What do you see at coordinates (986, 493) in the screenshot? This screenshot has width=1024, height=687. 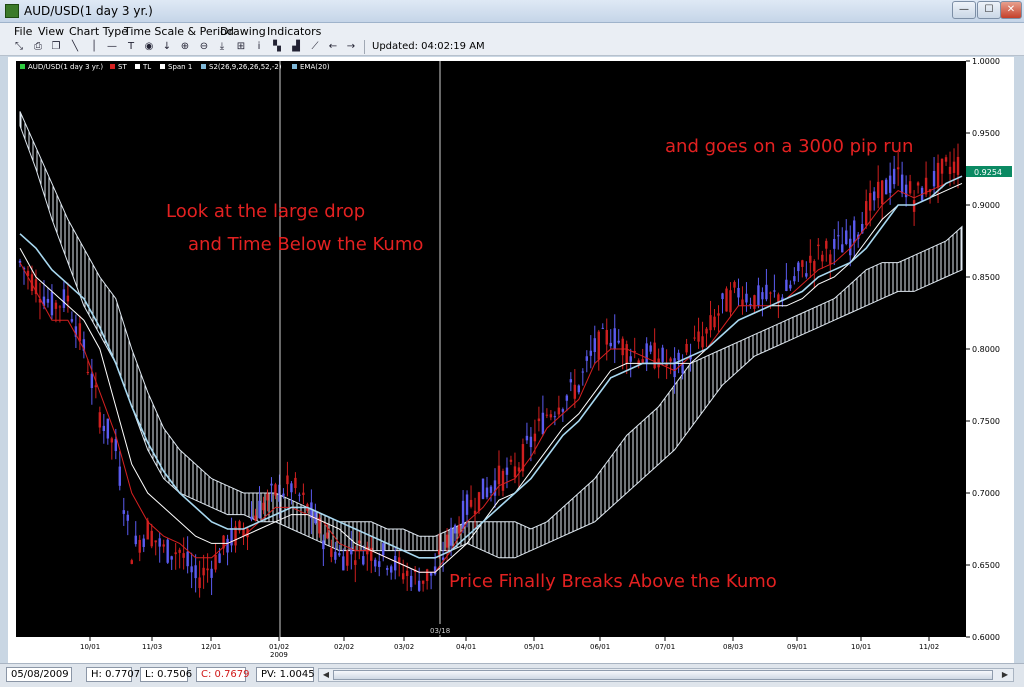 I see `y-tick-label: 0.7000` at bounding box center [986, 493].